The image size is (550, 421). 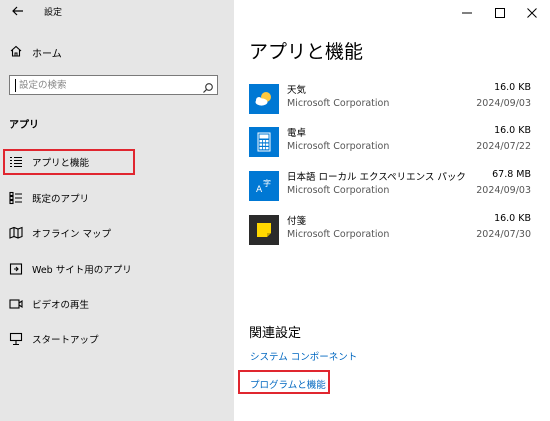 What do you see at coordinates (16, 304) in the screenshot?
I see `video-icon` at bounding box center [16, 304].